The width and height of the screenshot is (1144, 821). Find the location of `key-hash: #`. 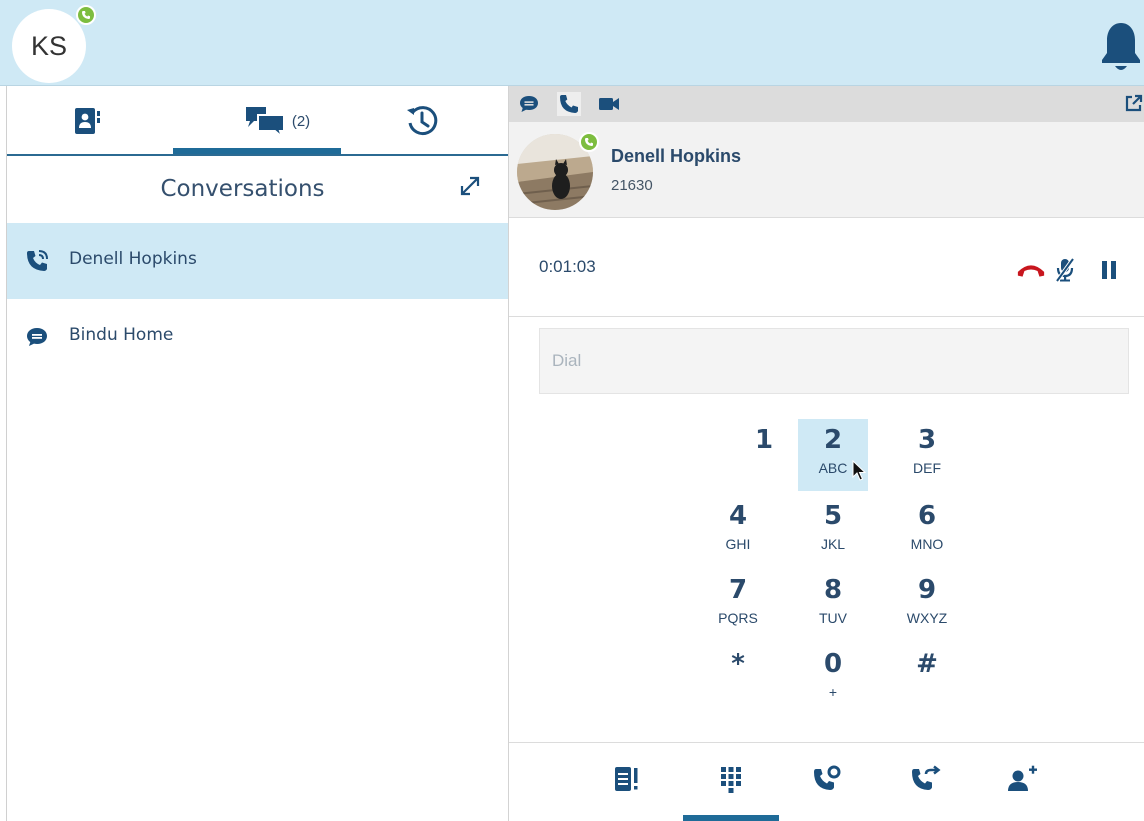

key-hash: # is located at coordinates (927, 679).